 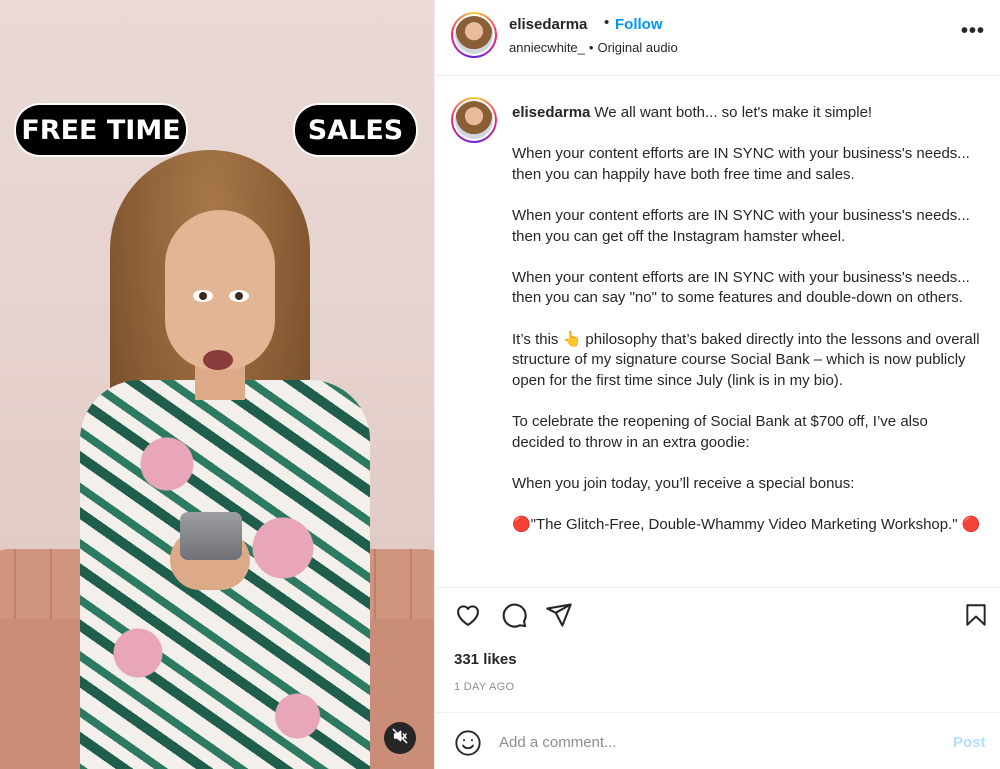 I want to click on mute-button, so click(x=400, y=738).